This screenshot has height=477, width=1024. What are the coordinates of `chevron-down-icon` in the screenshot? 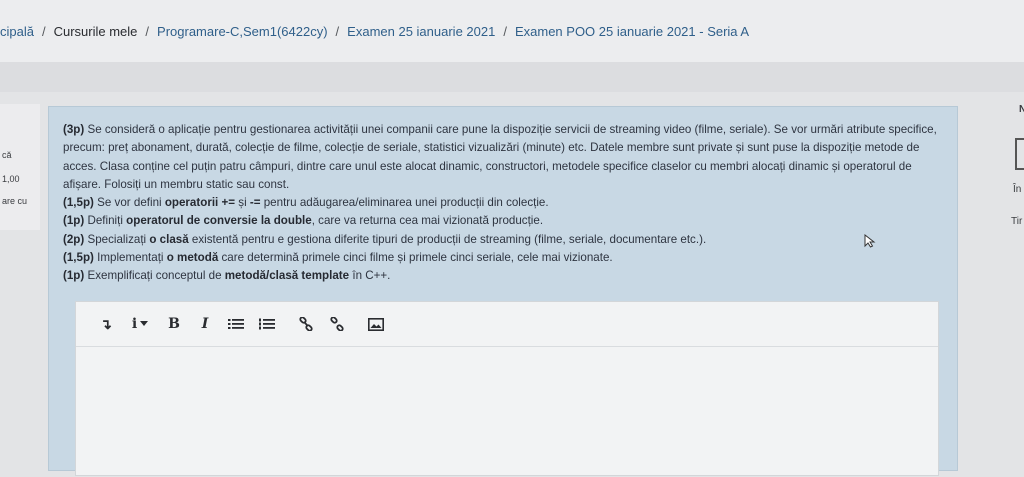 It's located at (144, 323).